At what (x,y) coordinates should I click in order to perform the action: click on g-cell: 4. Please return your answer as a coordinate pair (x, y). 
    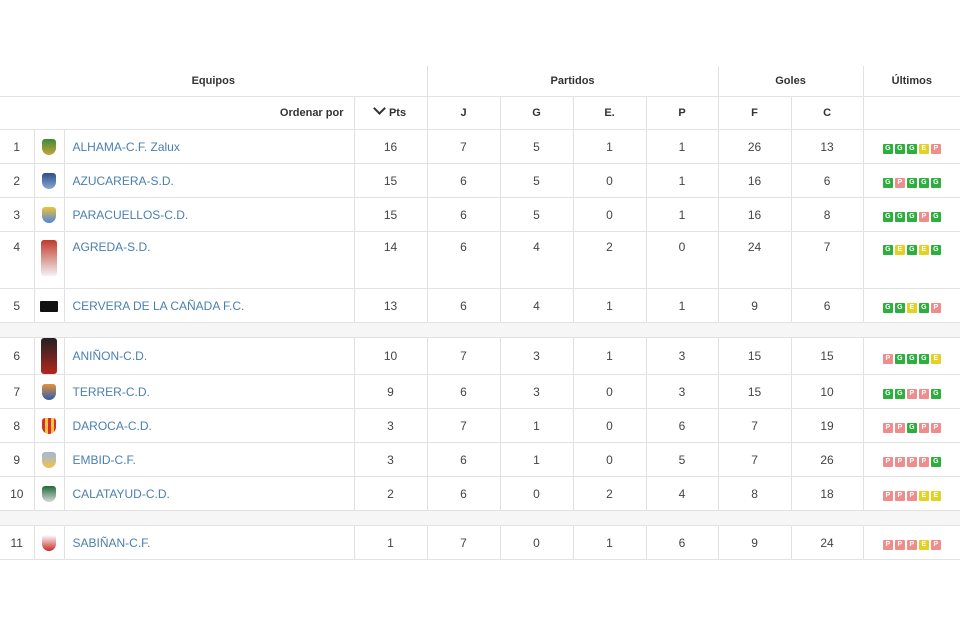
    Looking at the image, I should click on (536, 305).